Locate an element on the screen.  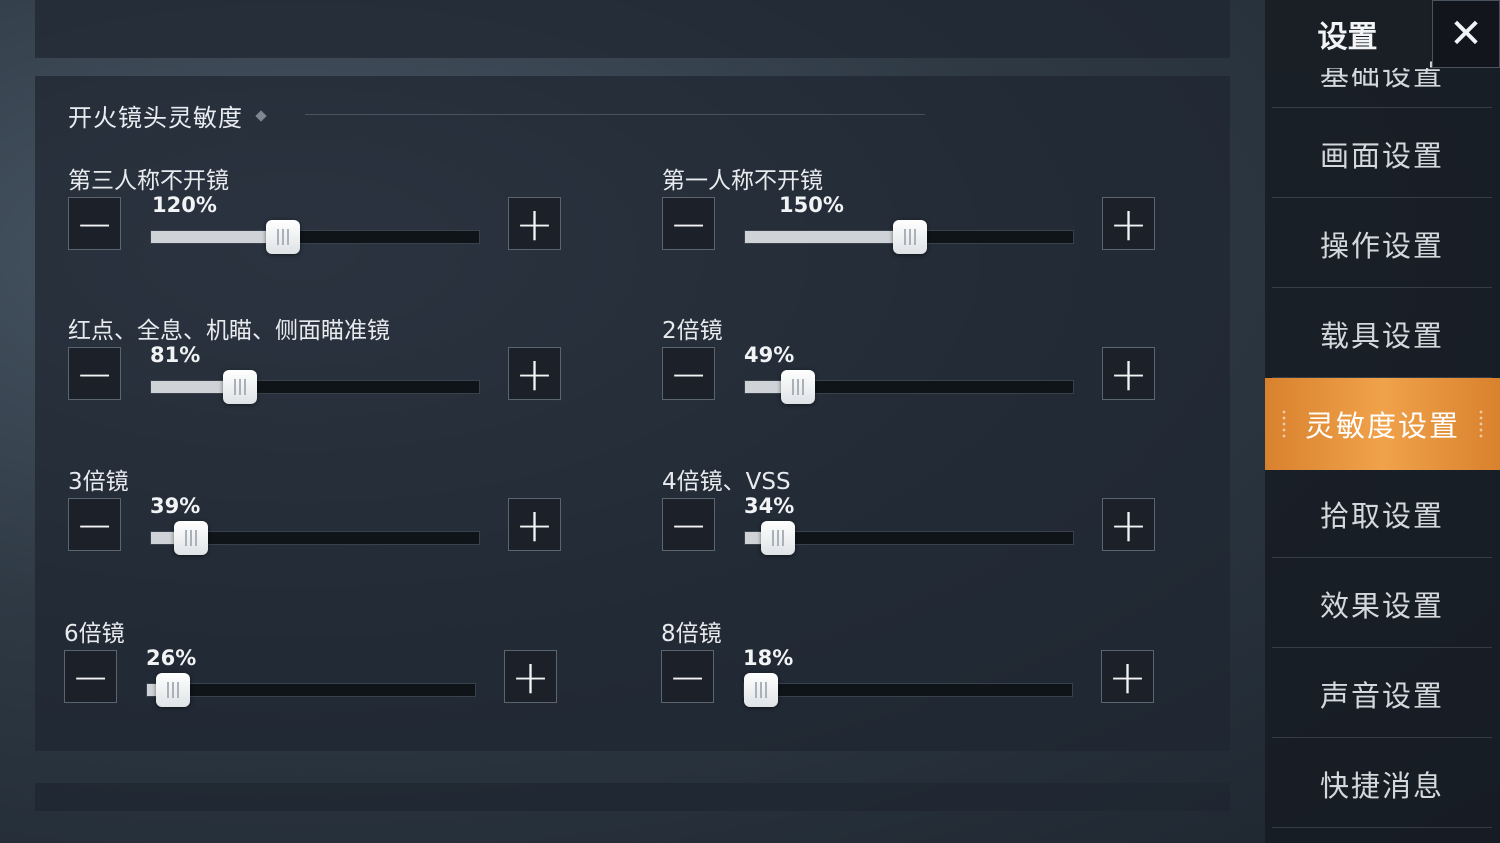
next-settings-panel is located at coordinates (632, 797).